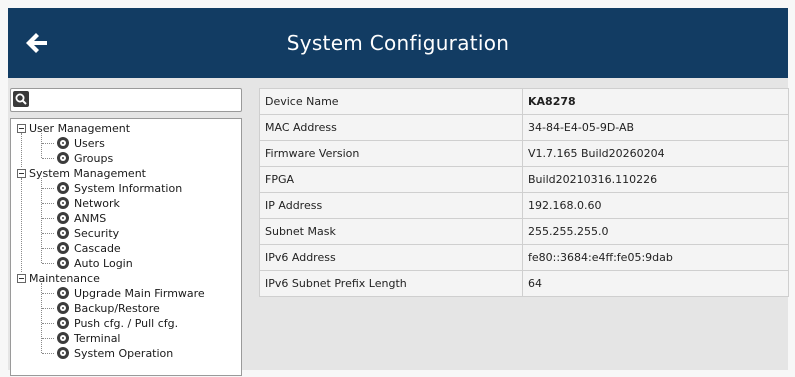 The width and height of the screenshot is (795, 377). What do you see at coordinates (391, 283) in the screenshot?
I see `row-label: IPv6 Subnet Prefix Length` at bounding box center [391, 283].